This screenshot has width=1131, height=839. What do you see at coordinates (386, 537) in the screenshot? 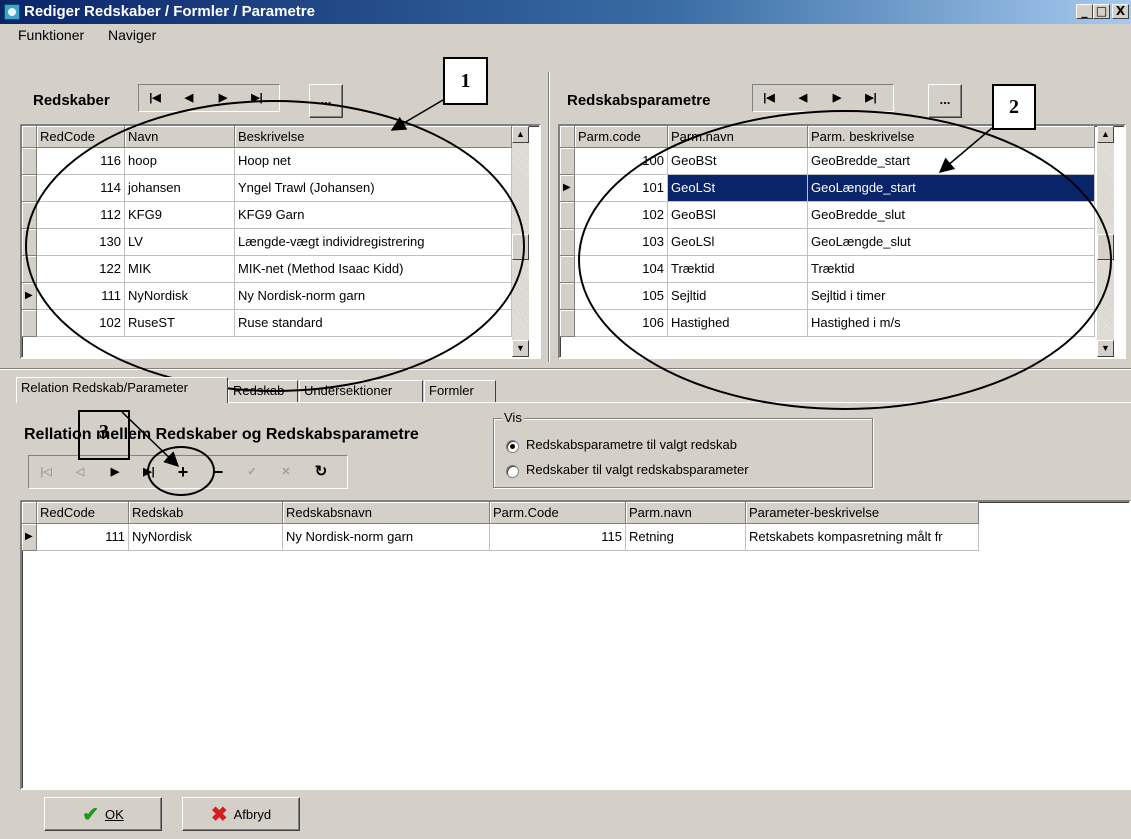
I see `grid-cell: Ny Nordisk-norm garn` at bounding box center [386, 537].